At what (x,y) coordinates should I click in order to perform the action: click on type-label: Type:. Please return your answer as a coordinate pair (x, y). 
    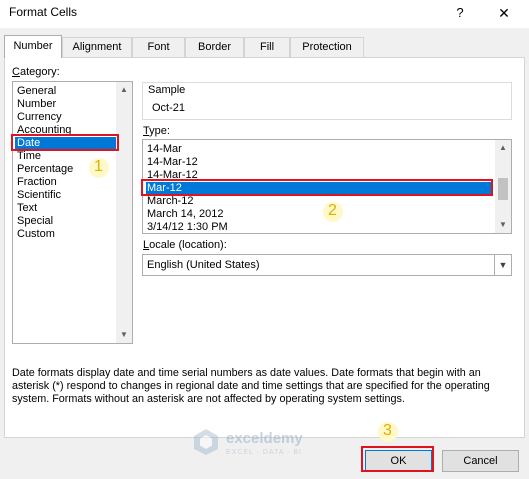
    Looking at the image, I should click on (156, 131).